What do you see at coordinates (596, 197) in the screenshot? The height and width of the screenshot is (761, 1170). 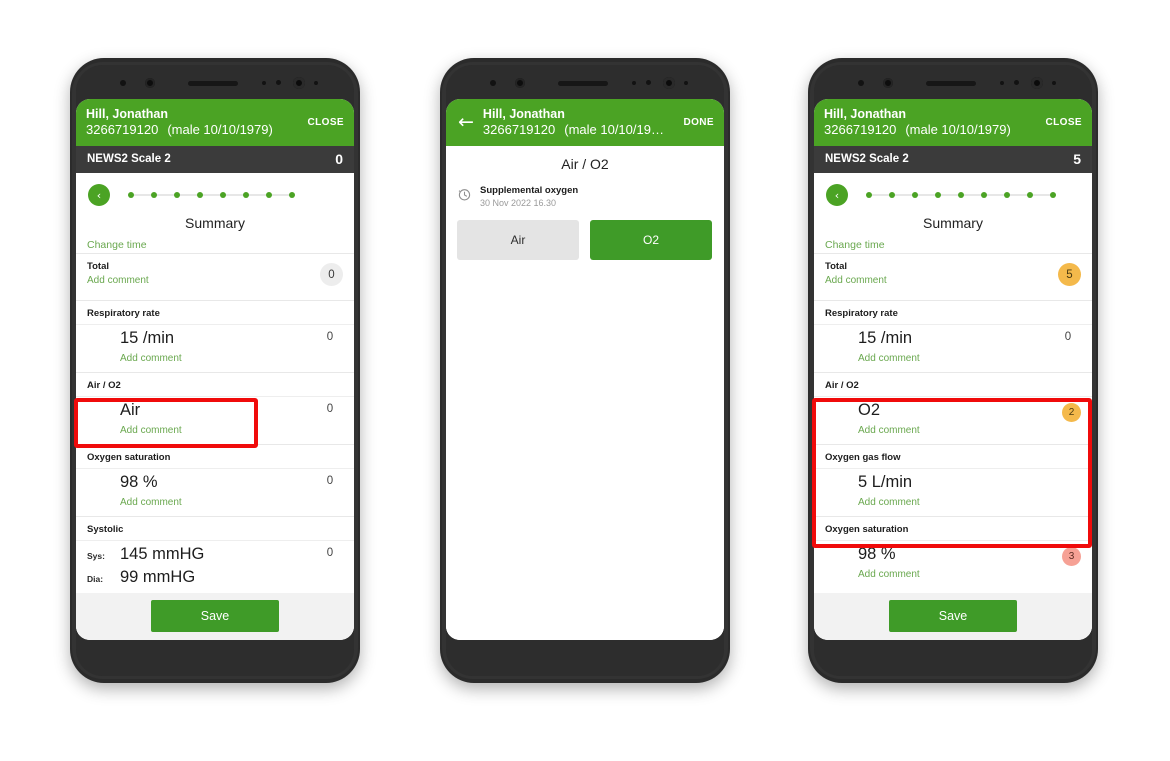 I see `supplemental-text: Supplemental oxygen 30 Nov 2022 16.30` at bounding box center [596, 197].